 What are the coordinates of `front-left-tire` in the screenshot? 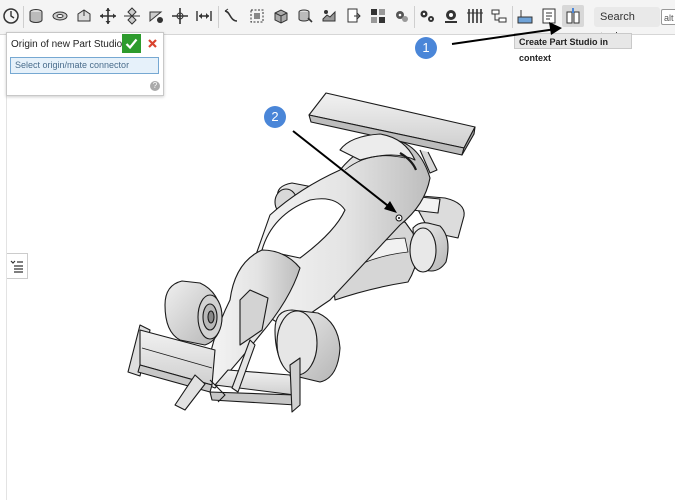 It's located at (193, 313).